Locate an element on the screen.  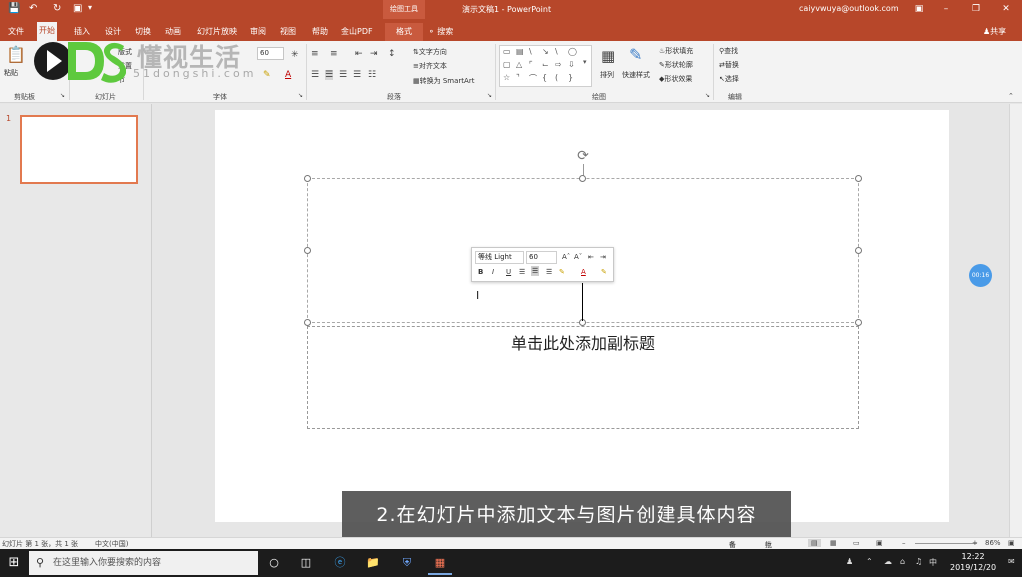
line-spacing-icon: ↕ is located at coordinates (392, 54).